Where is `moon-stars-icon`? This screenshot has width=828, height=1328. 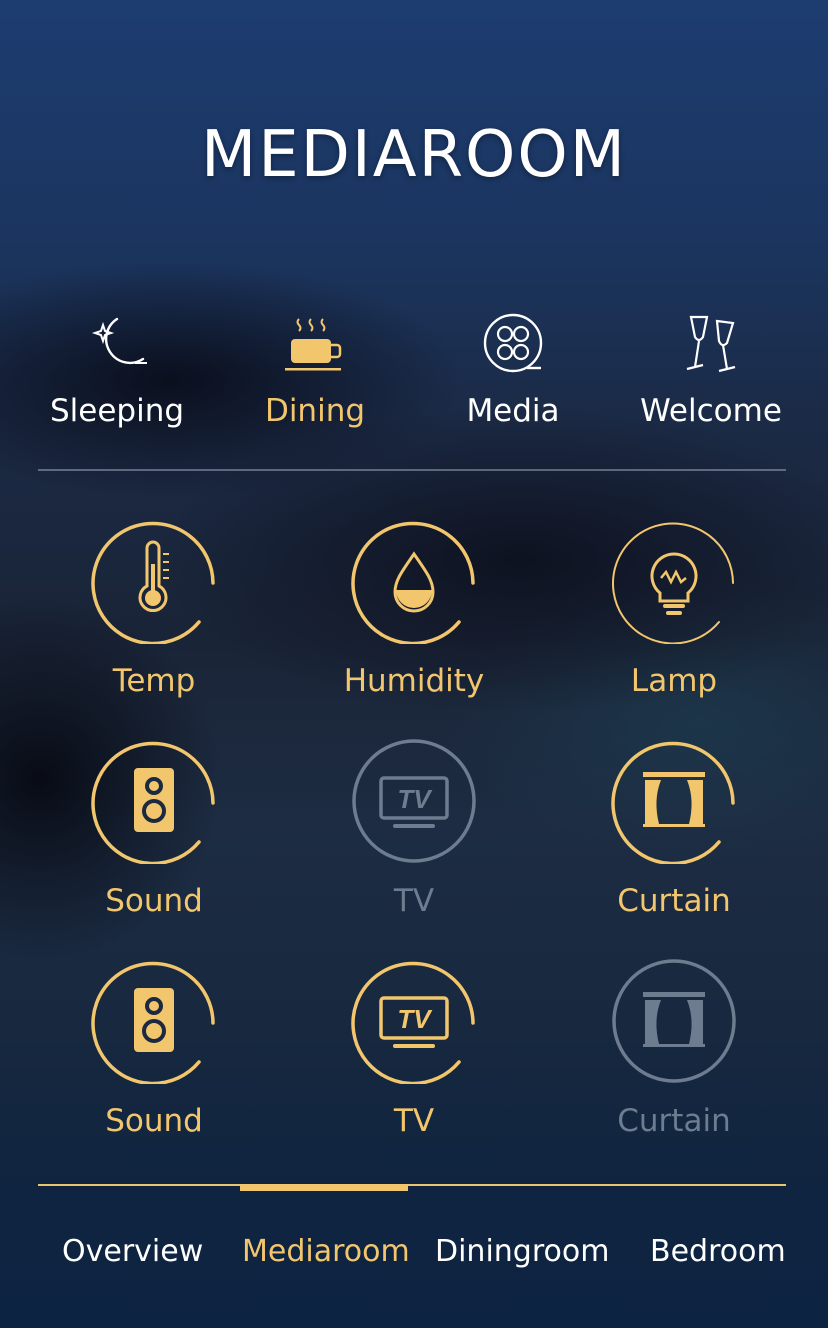 moon-stars-icon is located at coordinates (119, 340).